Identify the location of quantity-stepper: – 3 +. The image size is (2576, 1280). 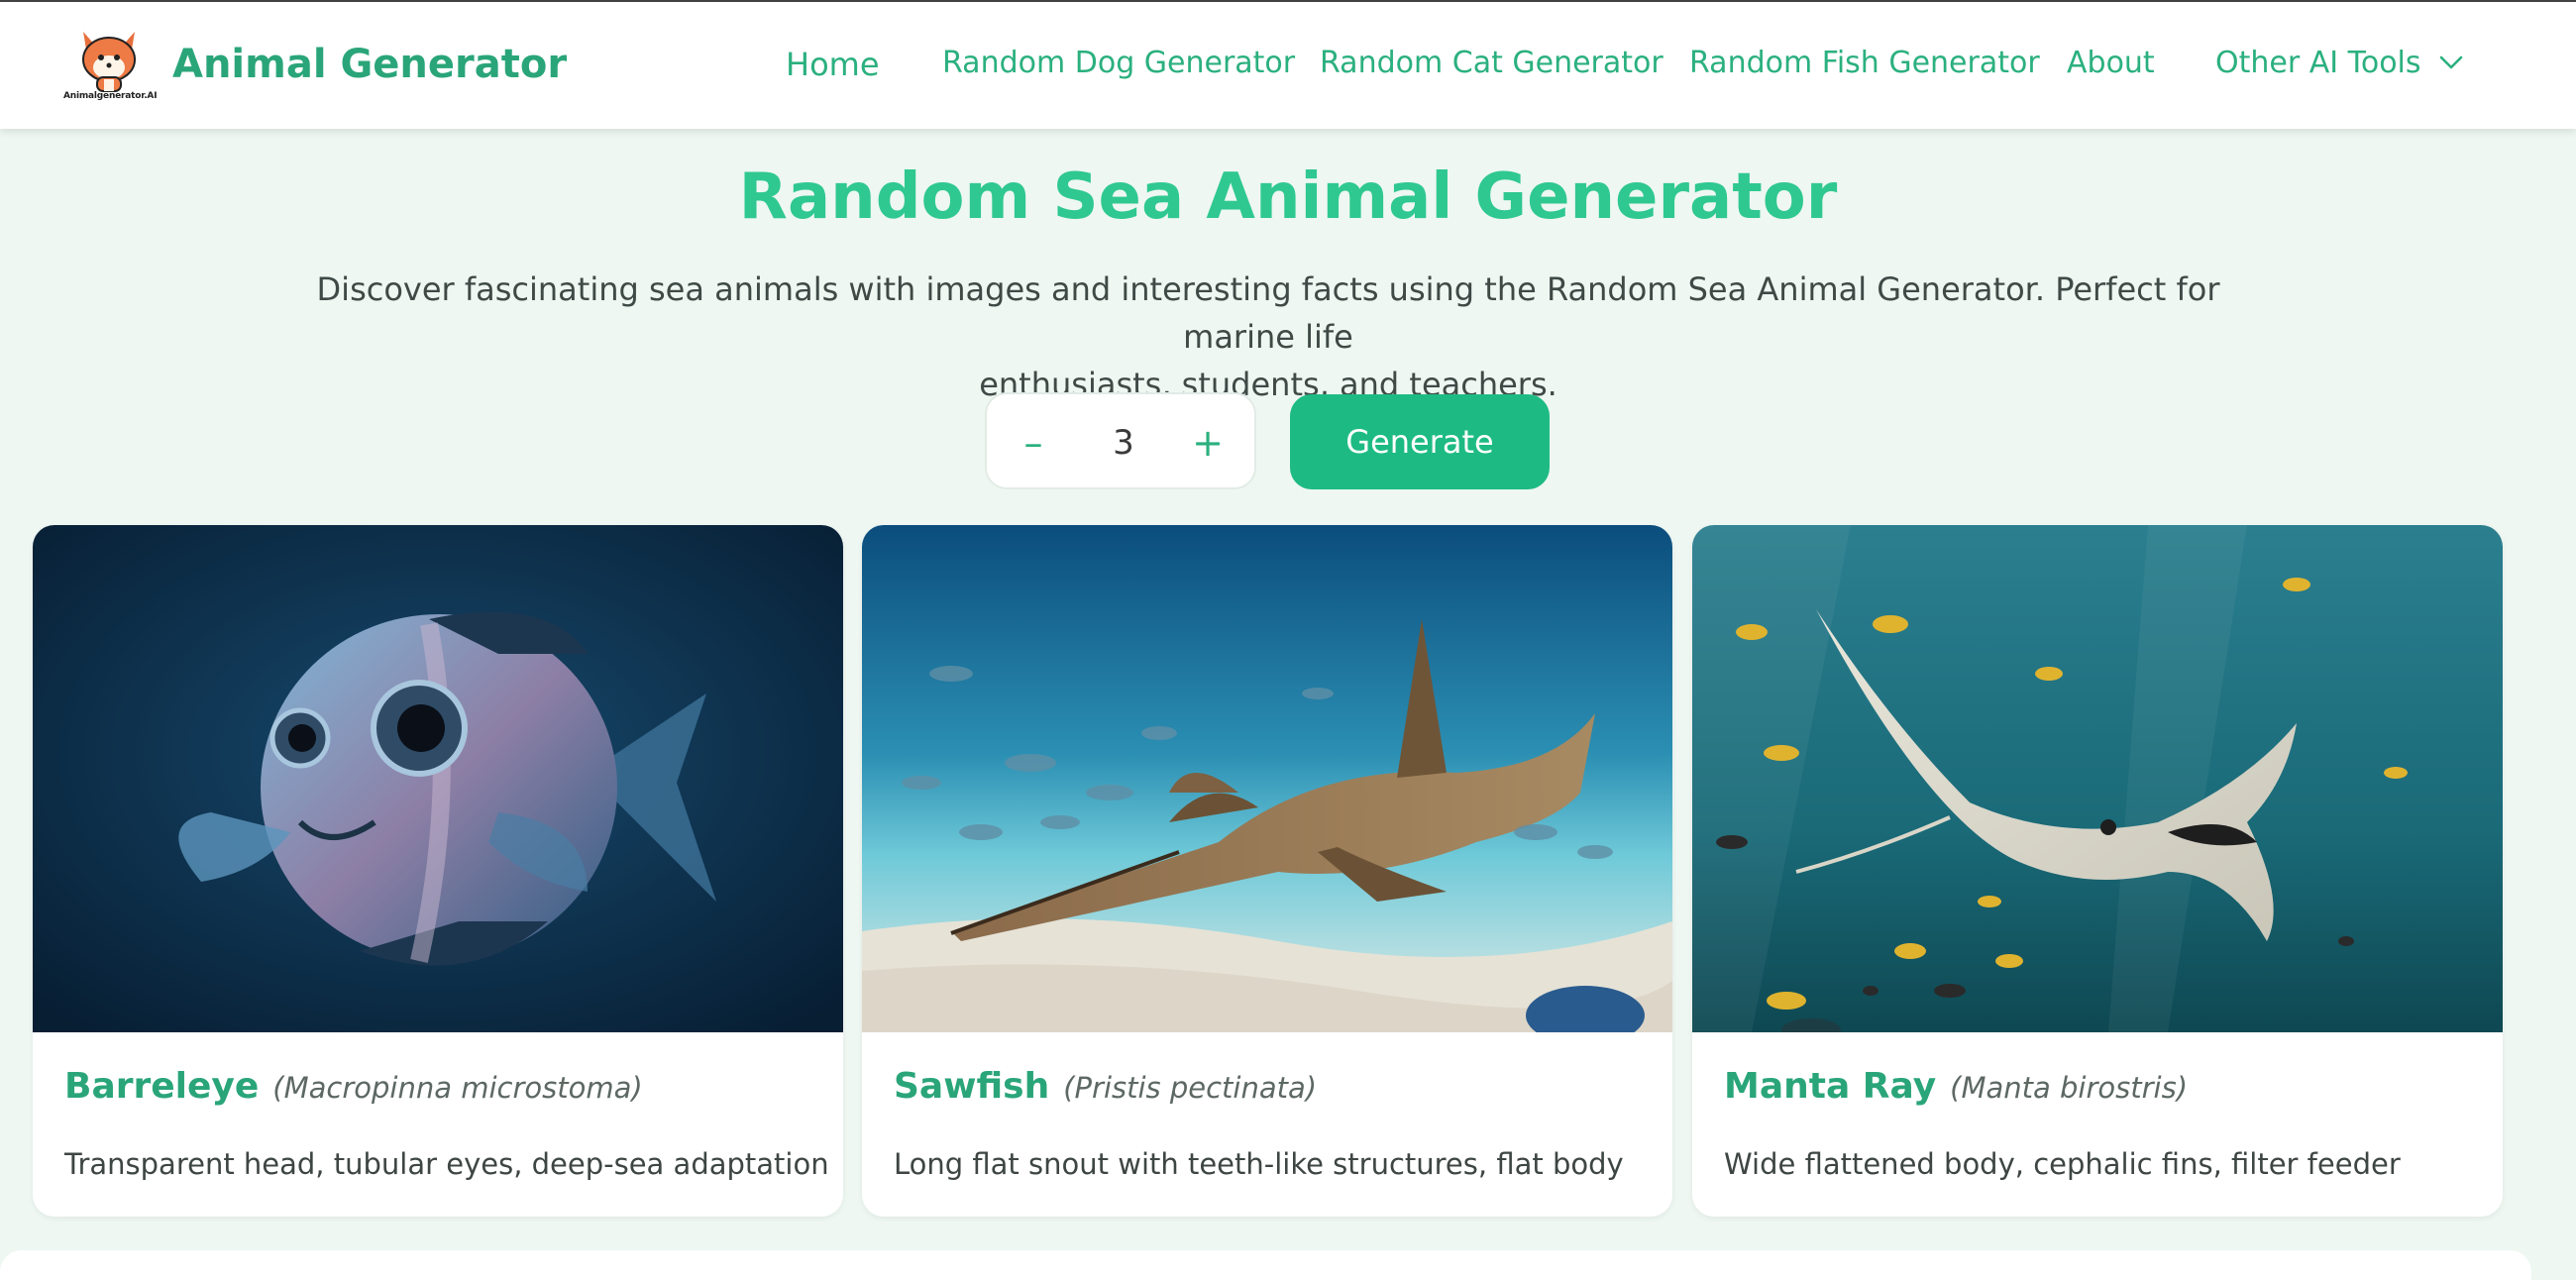
(1120, 440).